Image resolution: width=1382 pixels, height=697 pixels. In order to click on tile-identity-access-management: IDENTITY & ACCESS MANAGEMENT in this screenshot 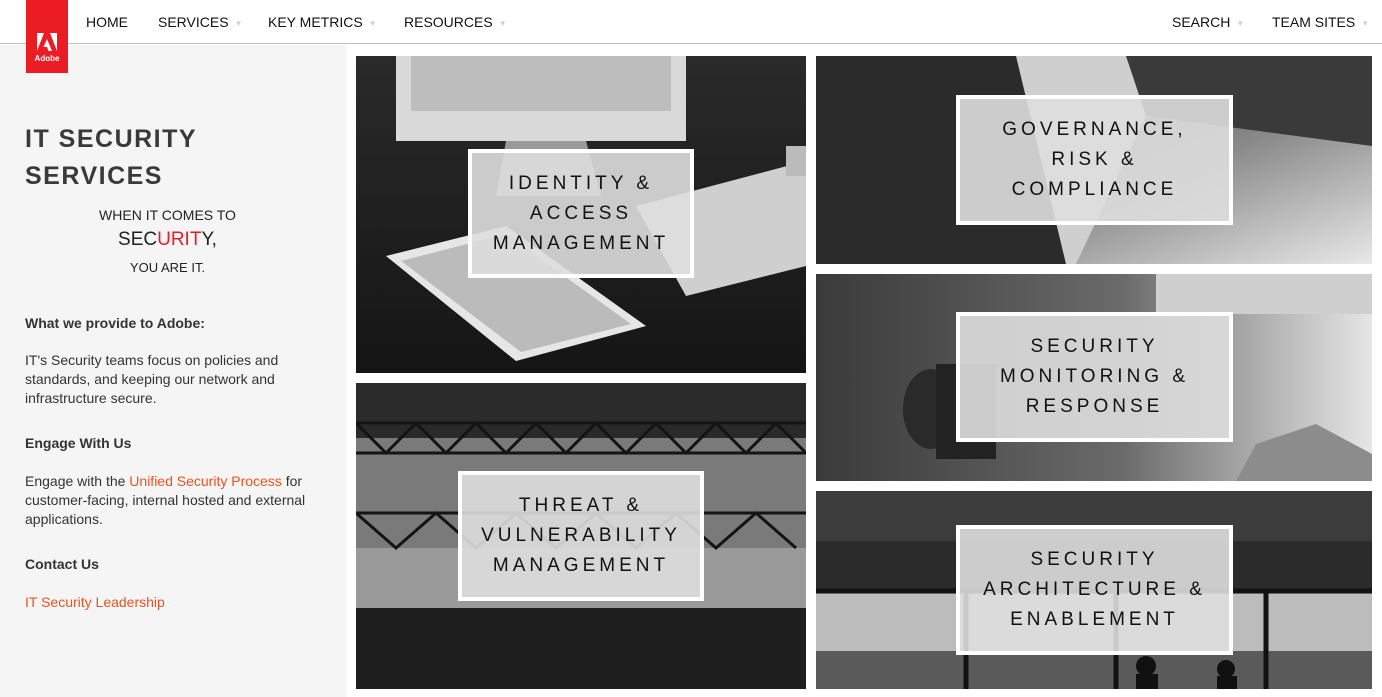, I will do `click(581, 214)`.